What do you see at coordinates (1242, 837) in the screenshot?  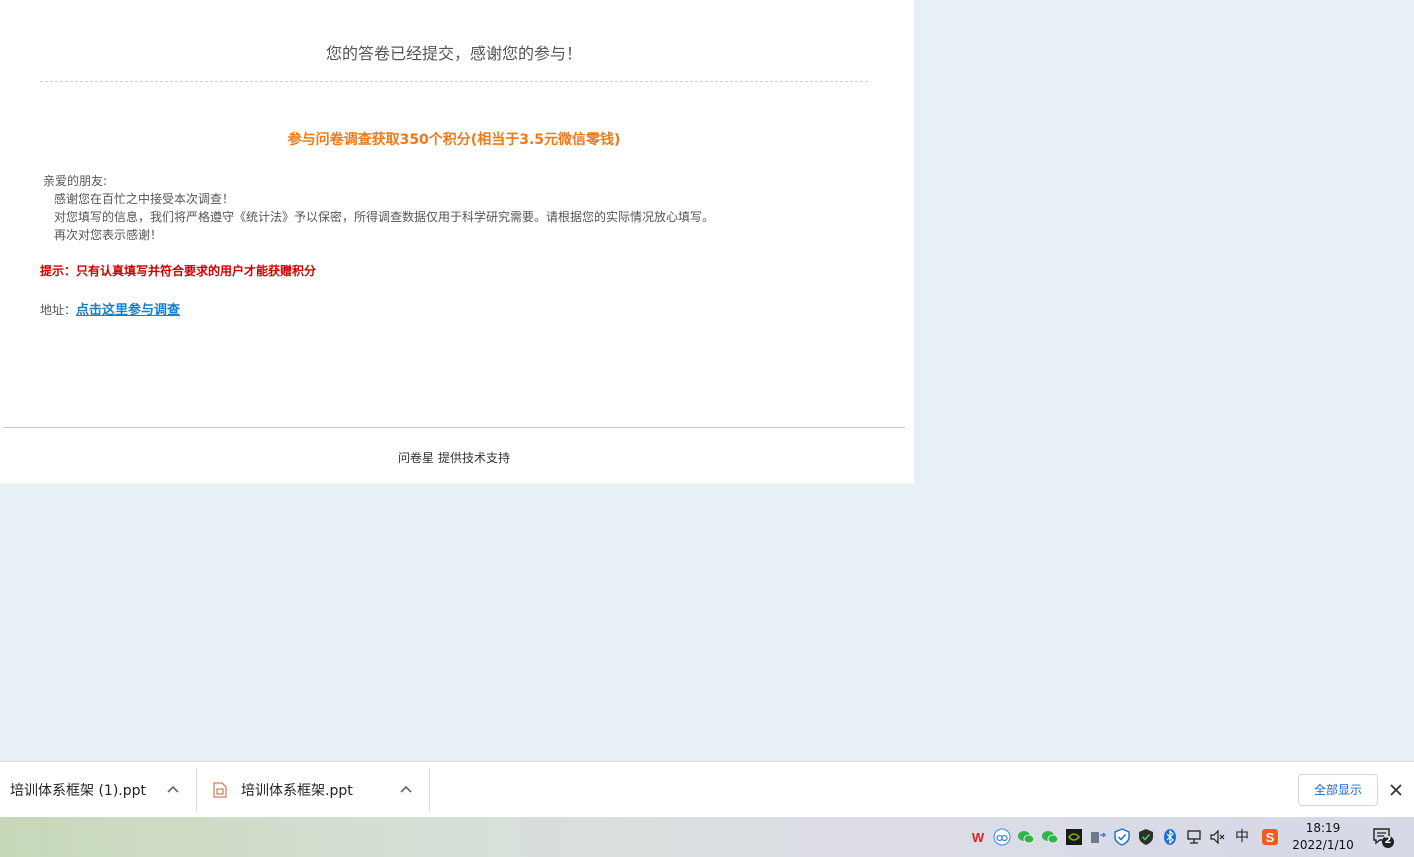 I see `ime-indicator: 中` at bounding box center [1242, 837].